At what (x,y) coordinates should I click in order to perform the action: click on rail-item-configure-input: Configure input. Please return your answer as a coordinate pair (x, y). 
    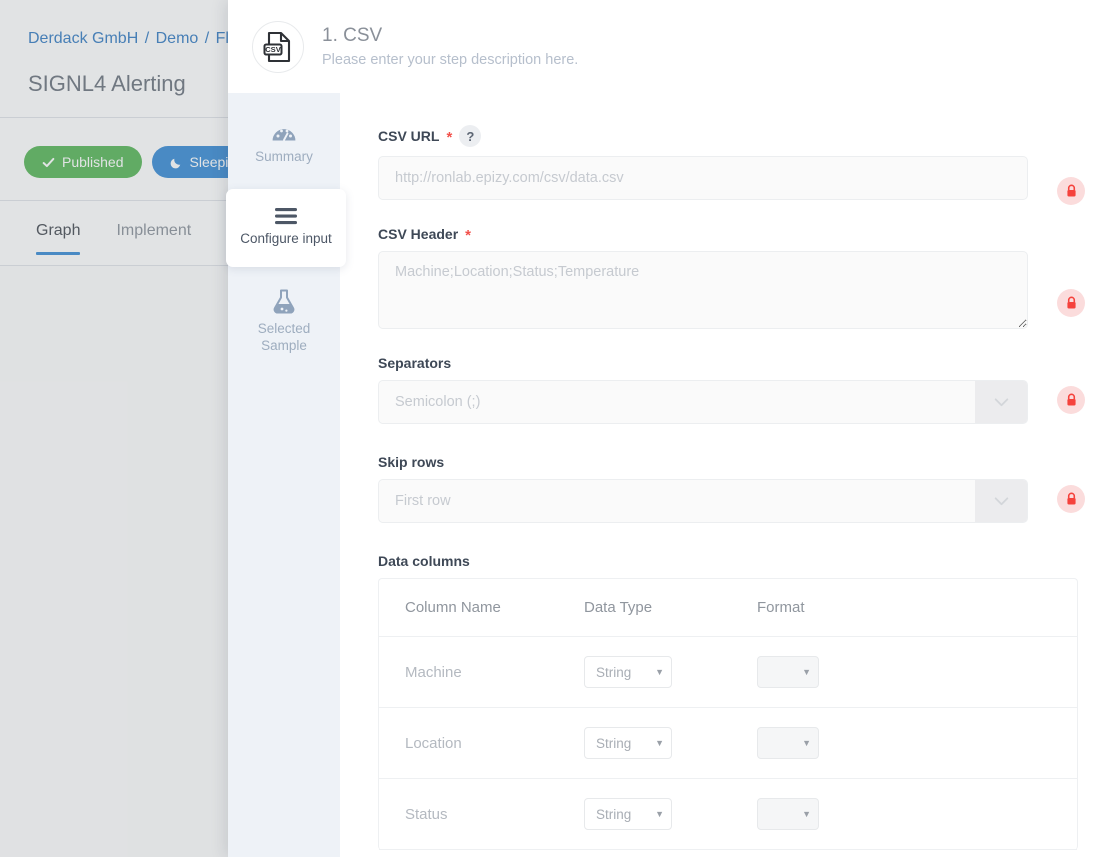
    Looking at the image, I should click on (286, 228).